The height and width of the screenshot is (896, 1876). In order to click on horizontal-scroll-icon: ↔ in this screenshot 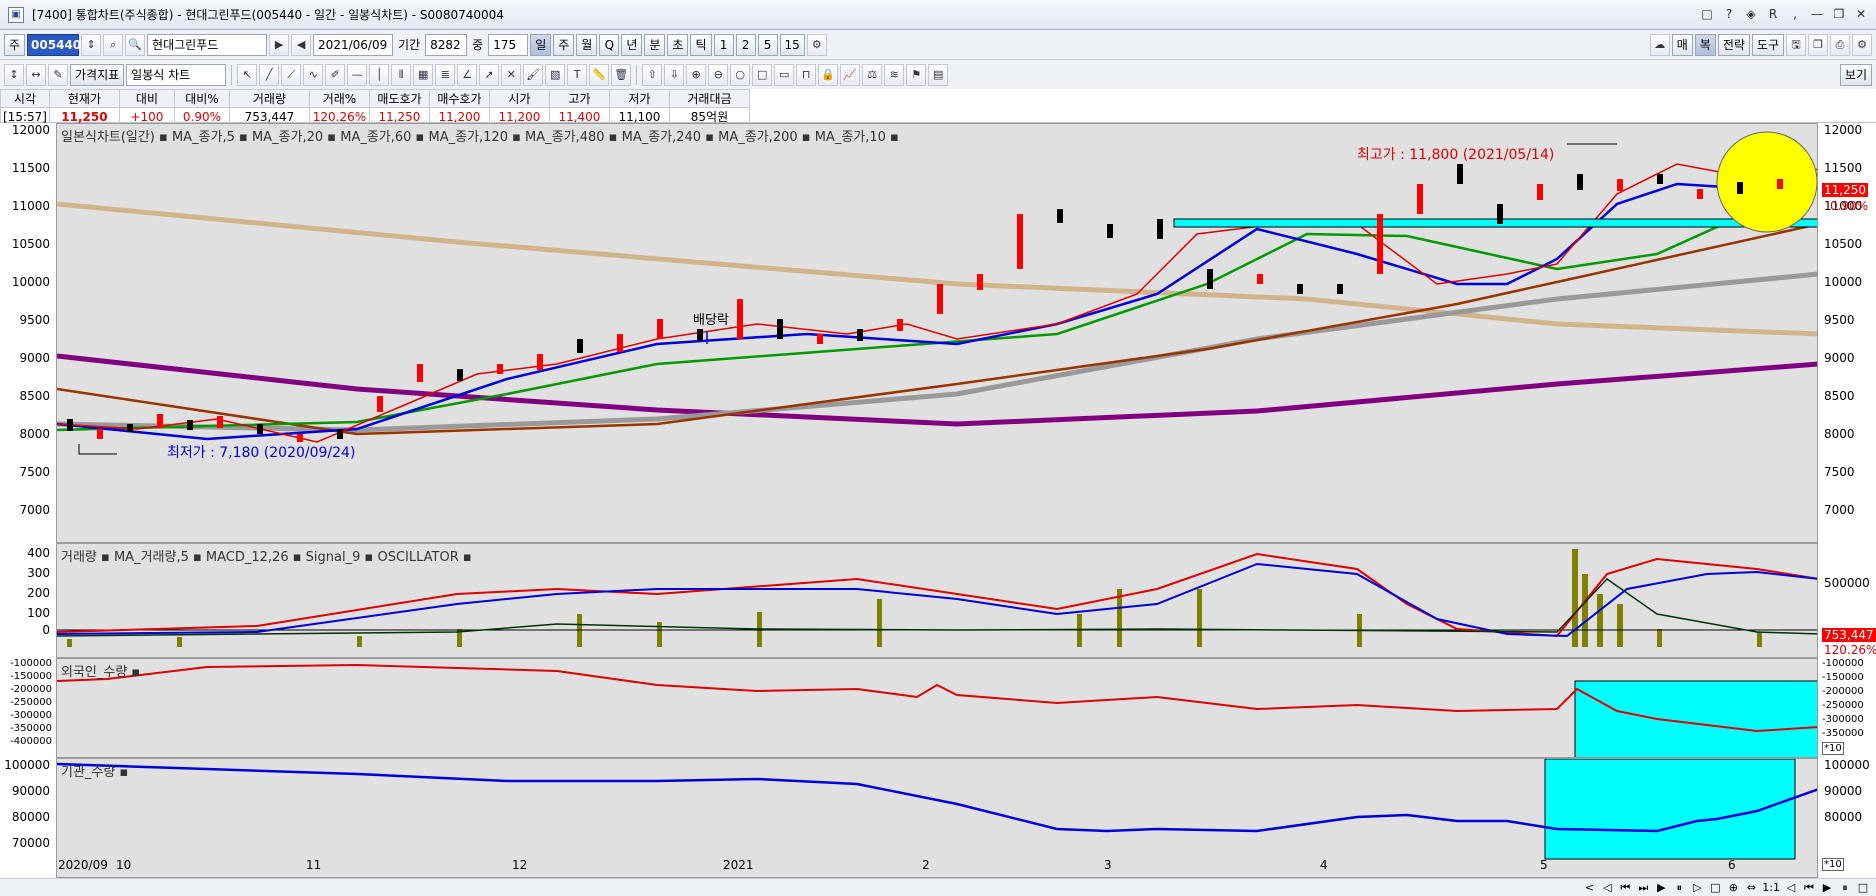, I will do `click(36, 74)`.